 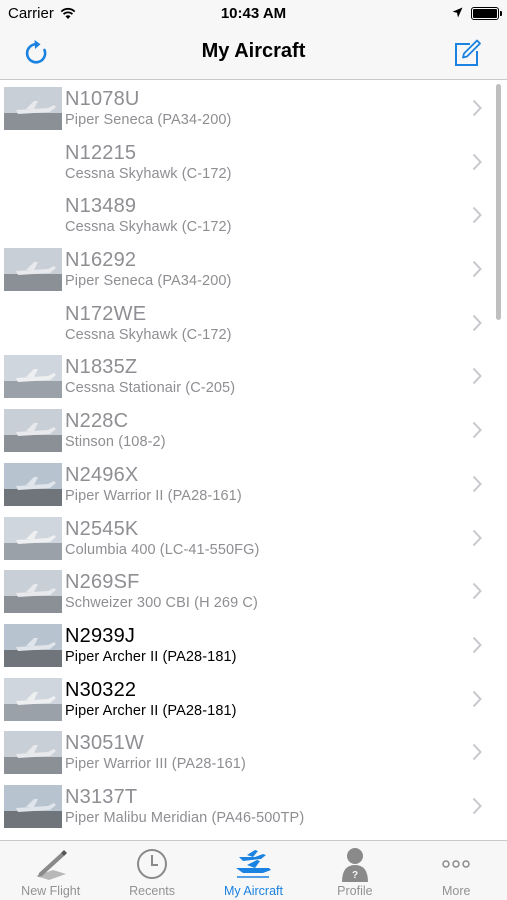 I want to click on aircraft-row: N3051W Piper Warrior III (PA28-161), so click(x=253, y=751).